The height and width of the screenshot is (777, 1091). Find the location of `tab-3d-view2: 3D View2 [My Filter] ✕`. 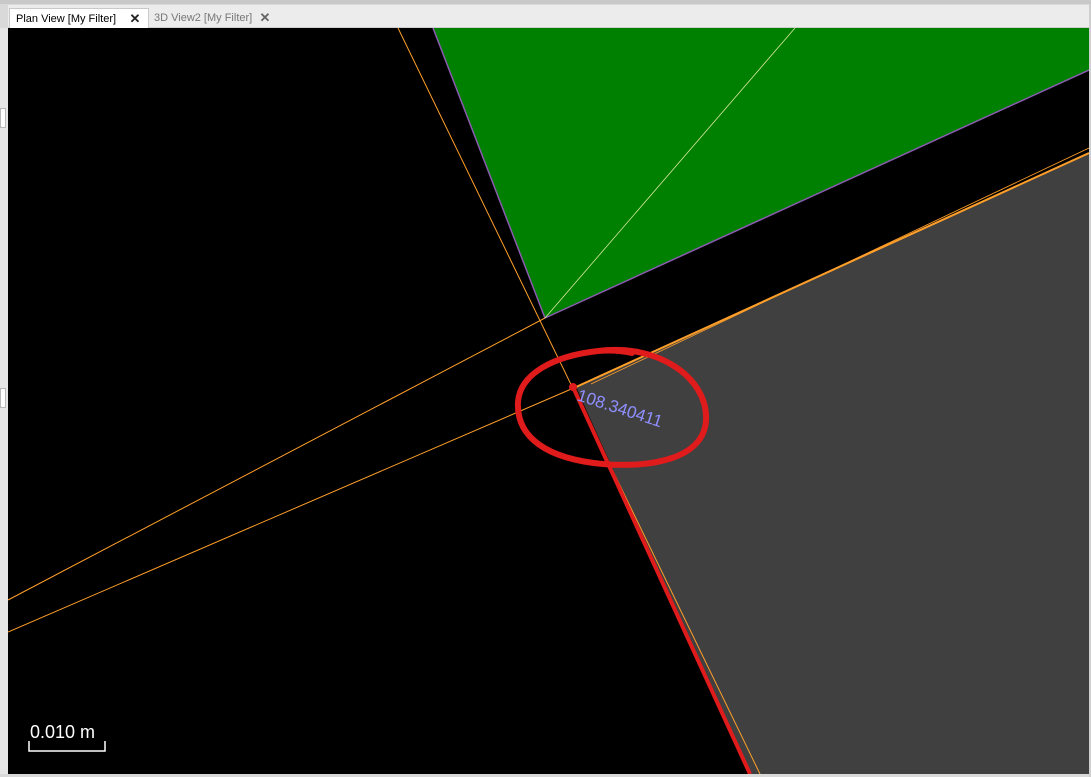

tab-3d-view2: 3D View2 [My Filter] ✕ is located at coordinates (213, 18).